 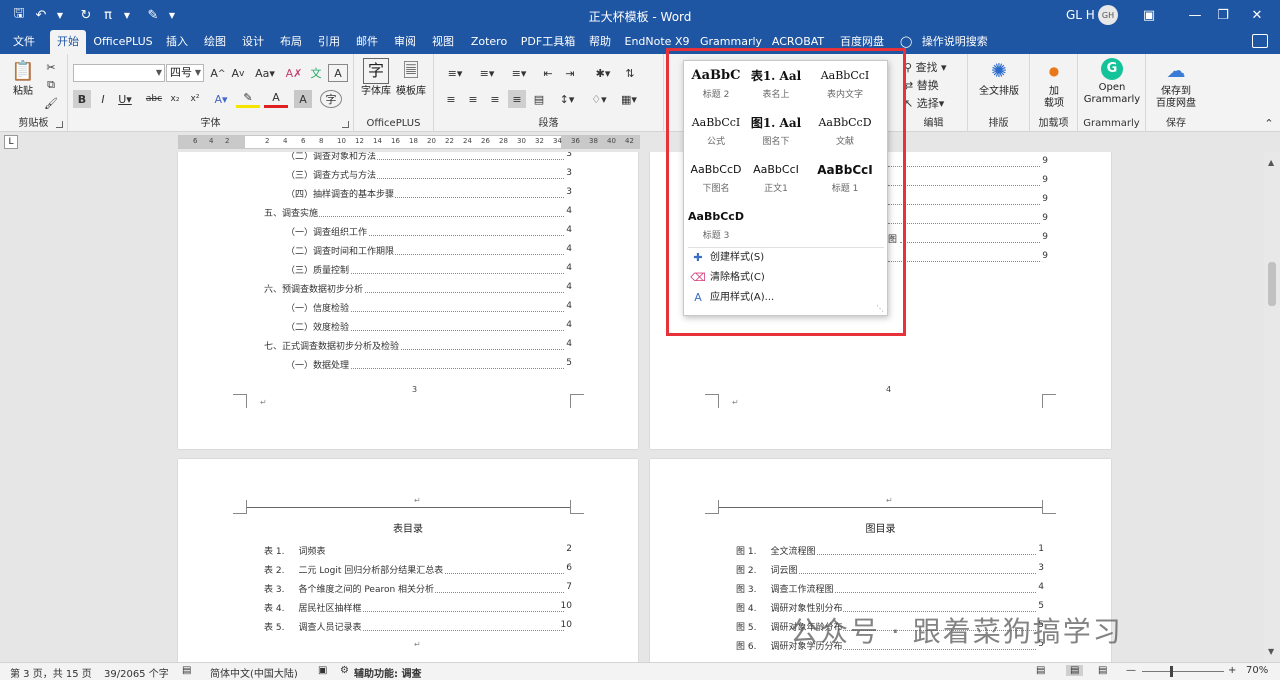 I want to click on zoom-level: 70%, so click(x=1257, y=670).